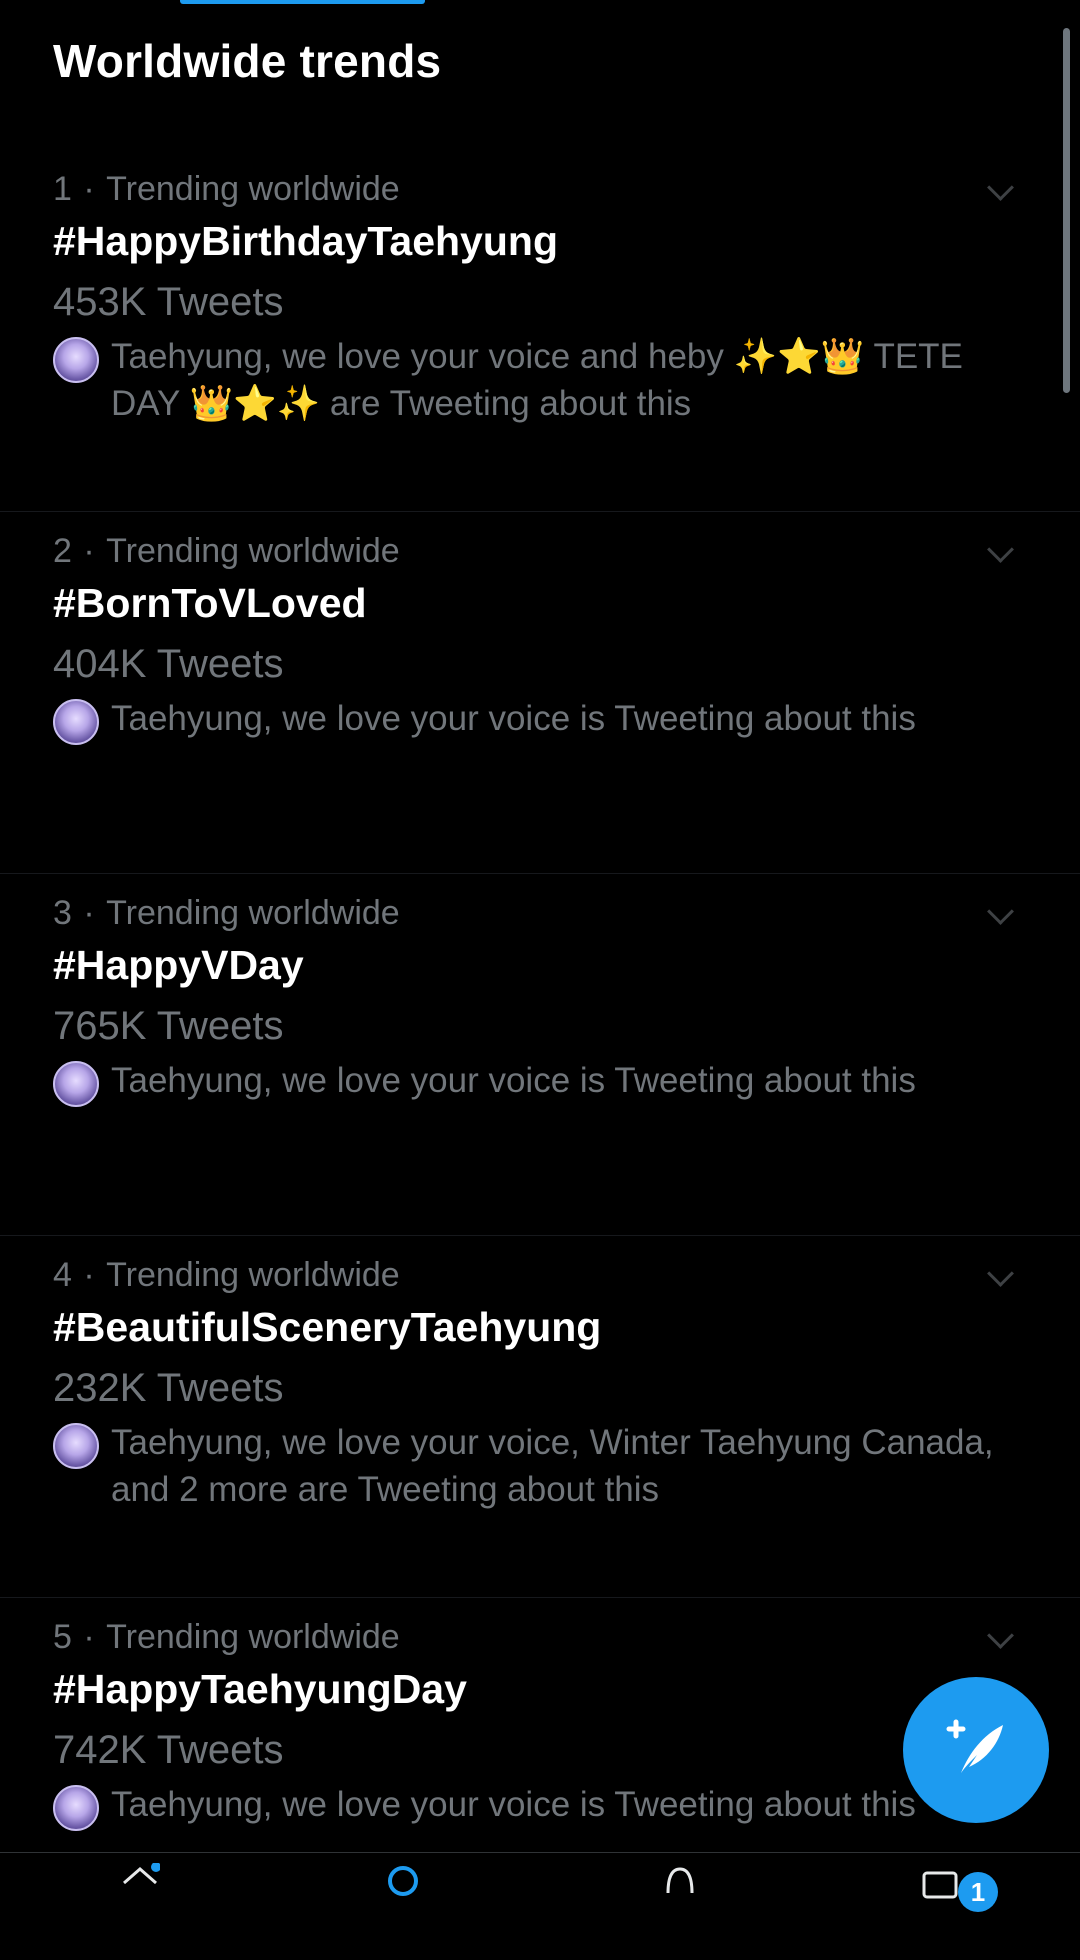 Image resolution: width=1080 pixels, height=1960 pixels. Describe the element at coordinates (140, 1883) in the screenshot. I see `home-icon` at that location.